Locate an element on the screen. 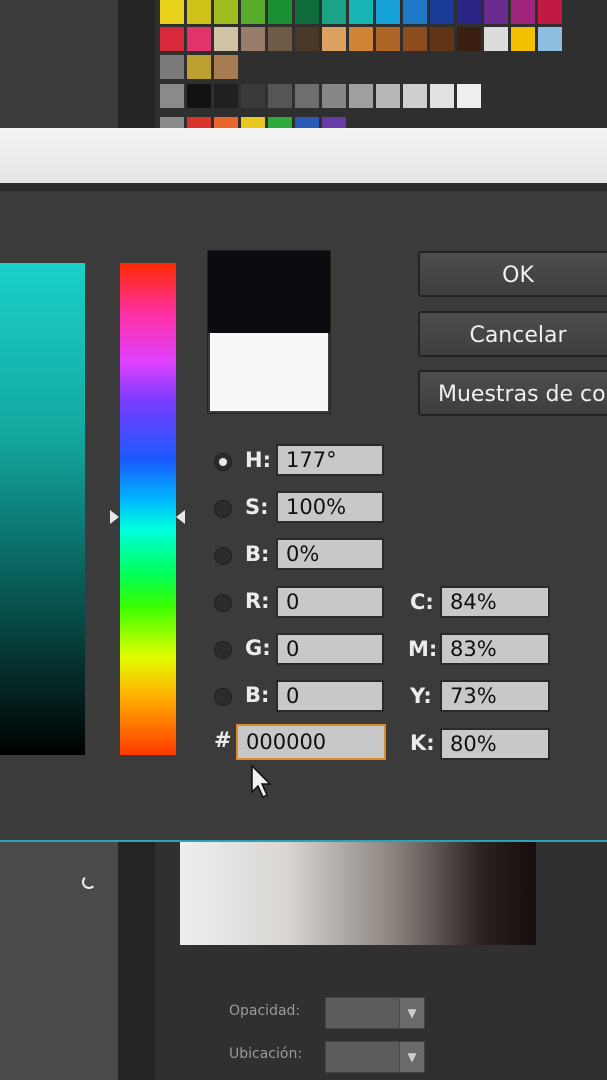  saturation-radio is located at coordinates (223, 509).